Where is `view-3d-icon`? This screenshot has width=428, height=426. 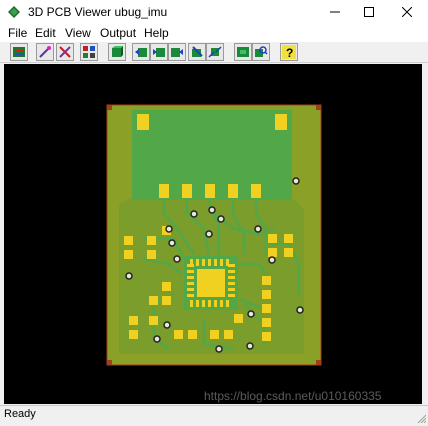
view-3d-icon is located at coordinates (117, 51).